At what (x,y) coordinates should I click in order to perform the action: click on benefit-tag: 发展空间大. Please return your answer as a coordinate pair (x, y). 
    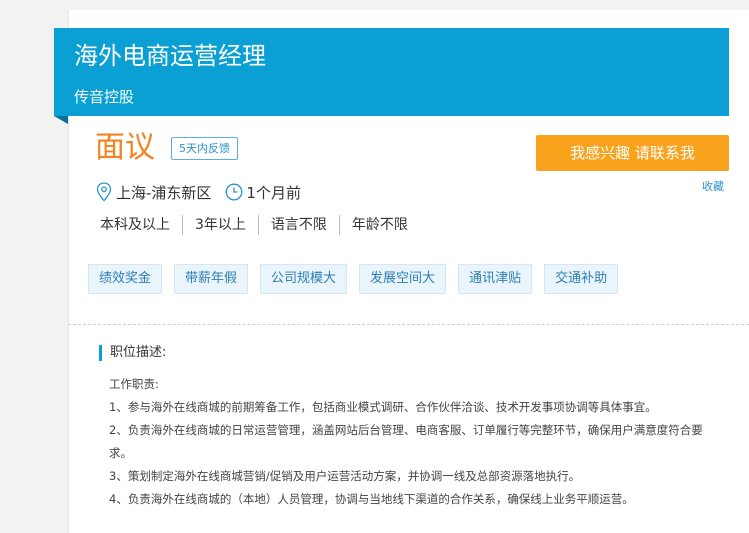
    Looking at the image, I should click on (403, 279).